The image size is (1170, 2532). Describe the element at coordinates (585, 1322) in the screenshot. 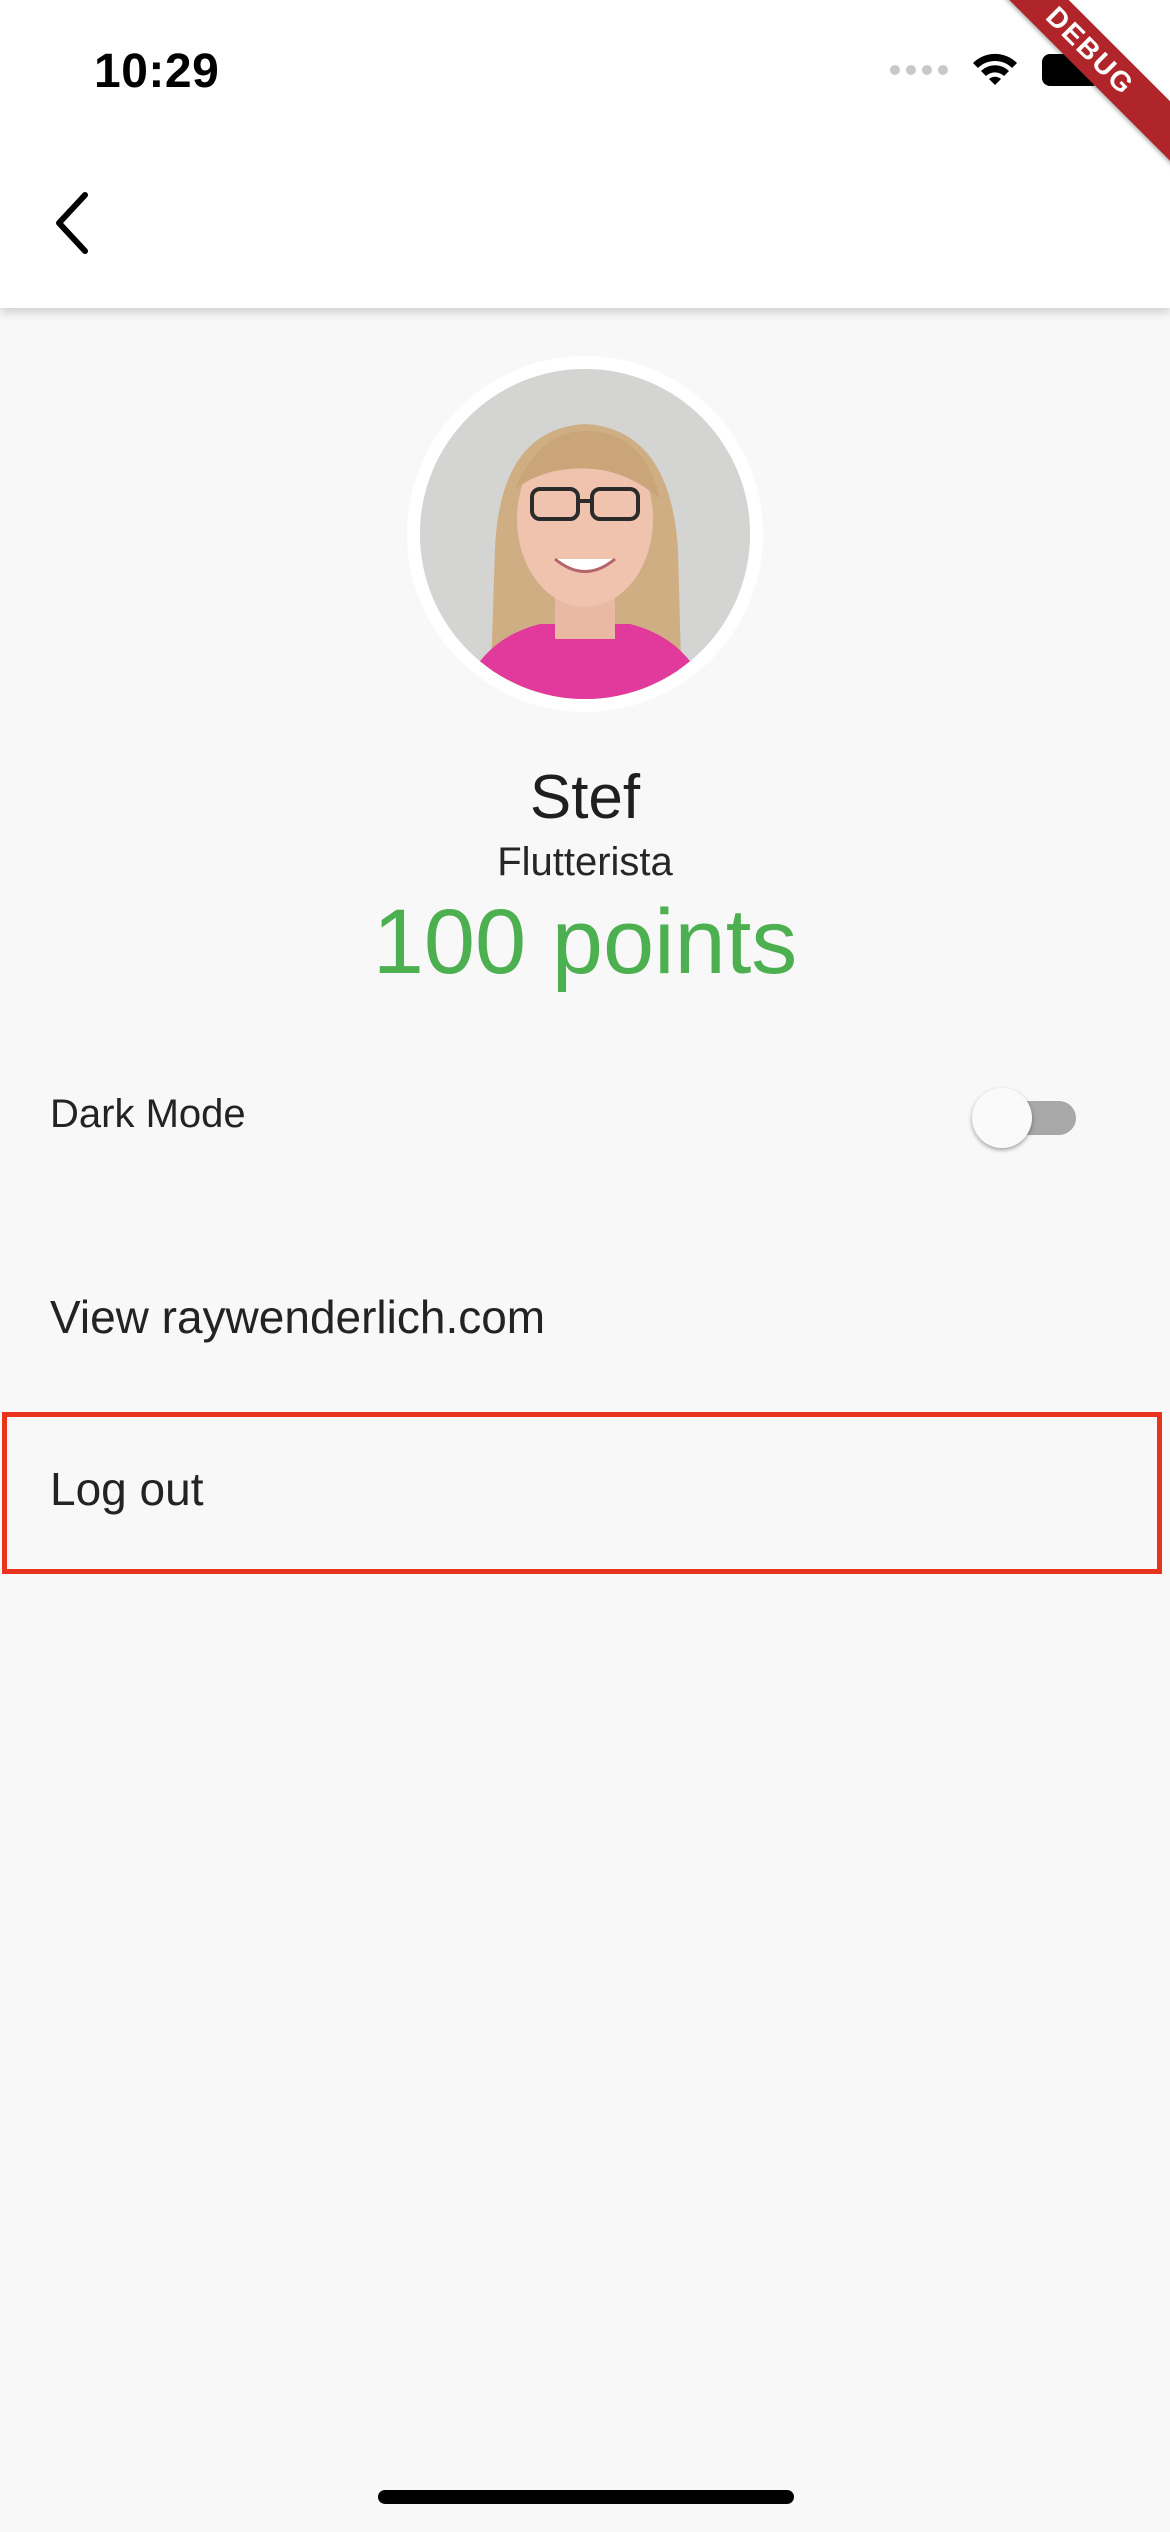

I see `view-website-link: View raywenderlich.com` at that location.